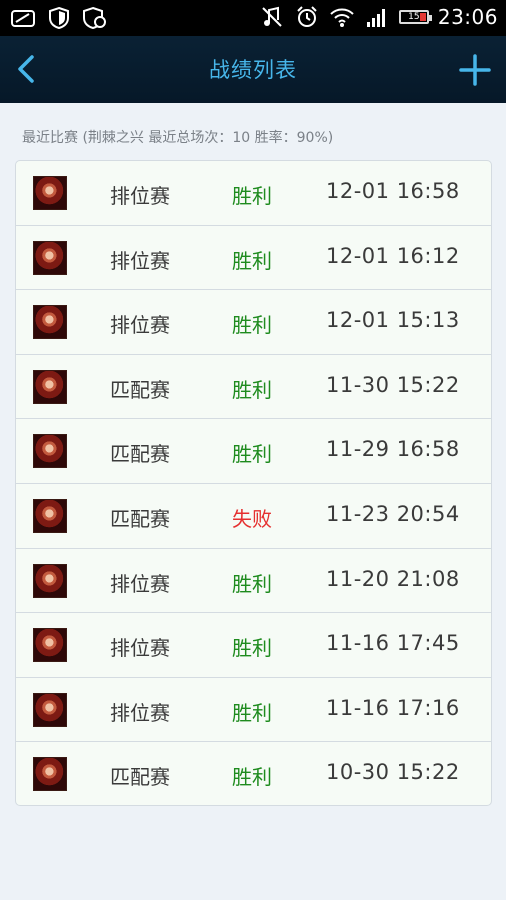 Image resolution: width=506 pixels, height=900 pixels. I want to click on match-row: 匹配赛 胜利 11-30 15:22, so click(253, 387).